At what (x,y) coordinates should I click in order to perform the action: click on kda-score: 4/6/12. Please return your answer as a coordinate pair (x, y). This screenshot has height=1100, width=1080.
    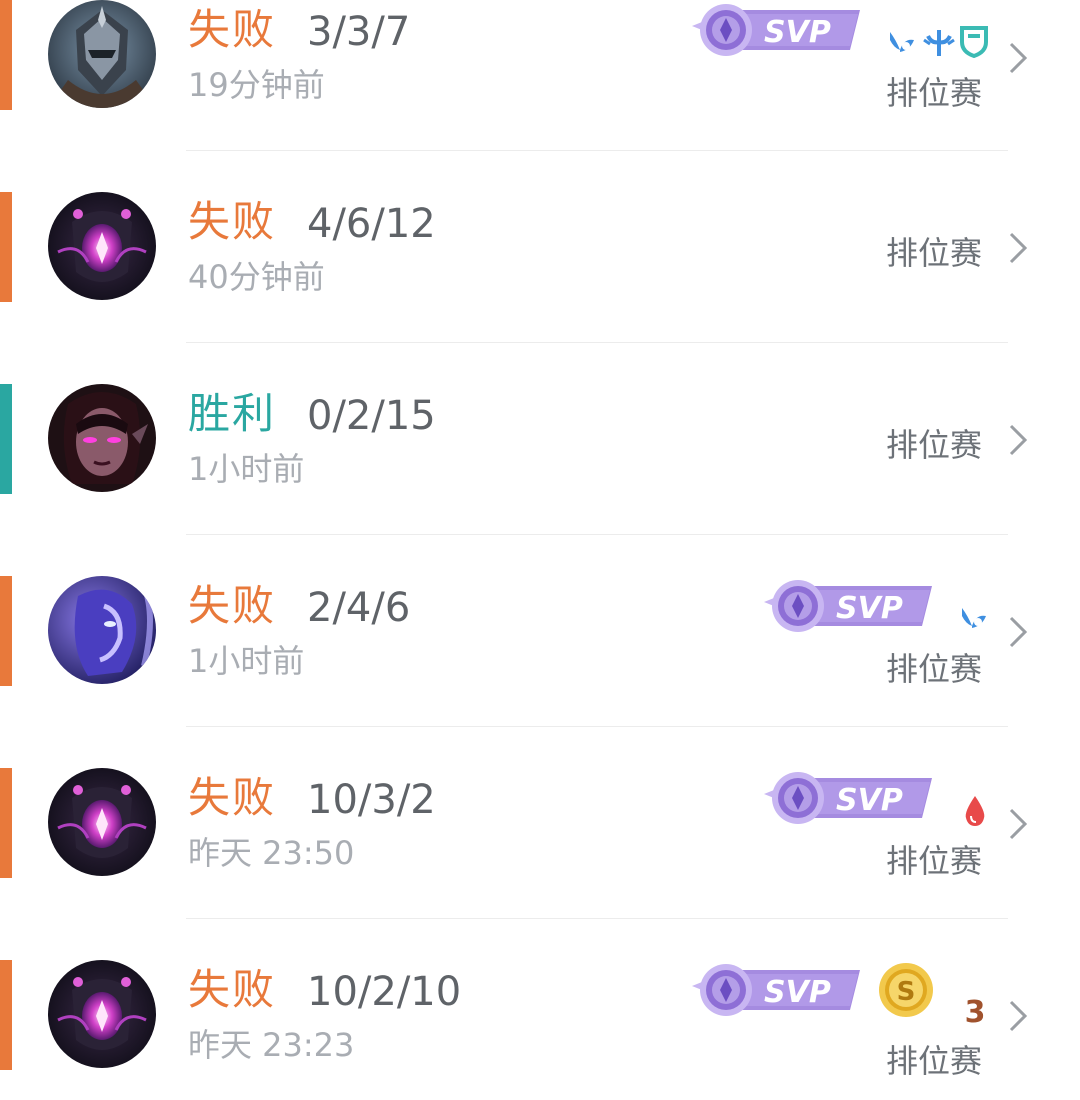
    Looking at the image, I should click on (371, 224).